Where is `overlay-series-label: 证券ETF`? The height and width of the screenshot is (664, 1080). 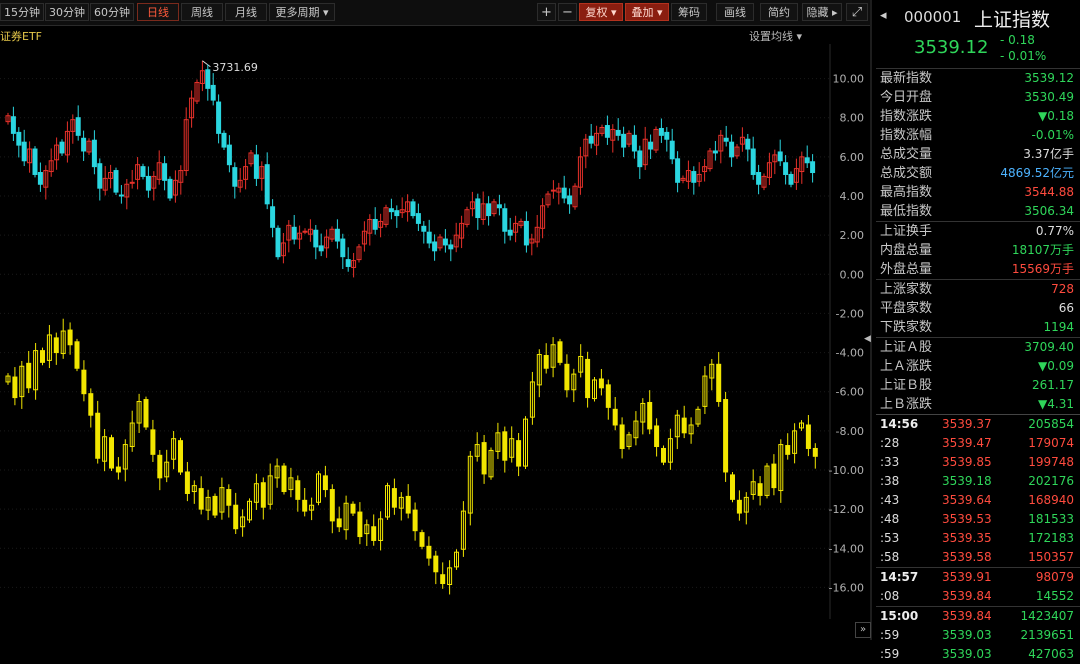
overlay-series-label: 证券ETF is located at coordinates (21, 36).